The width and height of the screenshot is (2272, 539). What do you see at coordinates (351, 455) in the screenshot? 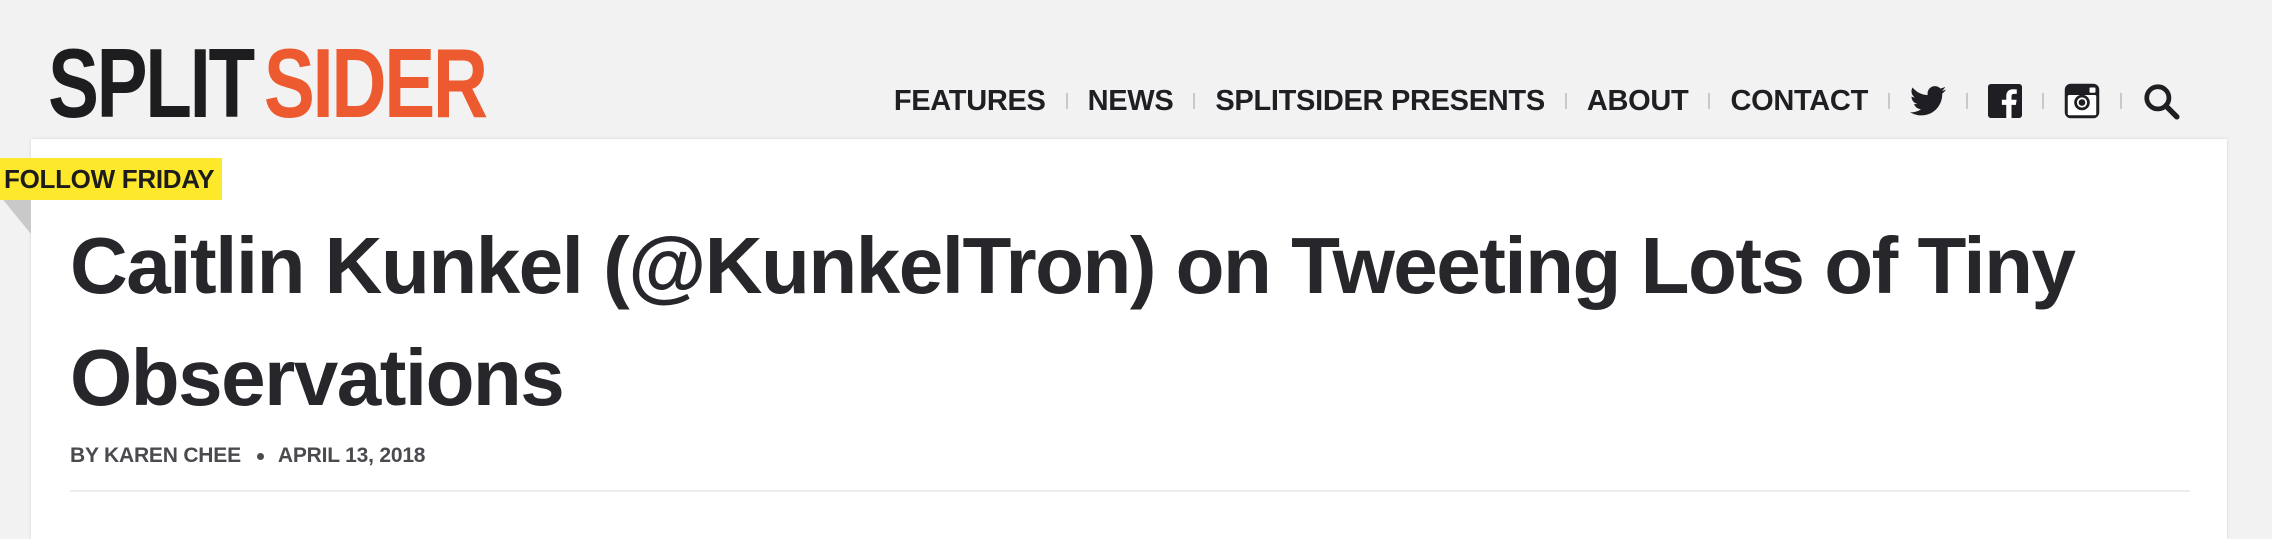
I see `publish-date: APRIL 13, 2018` at bounding box center [351, 455].